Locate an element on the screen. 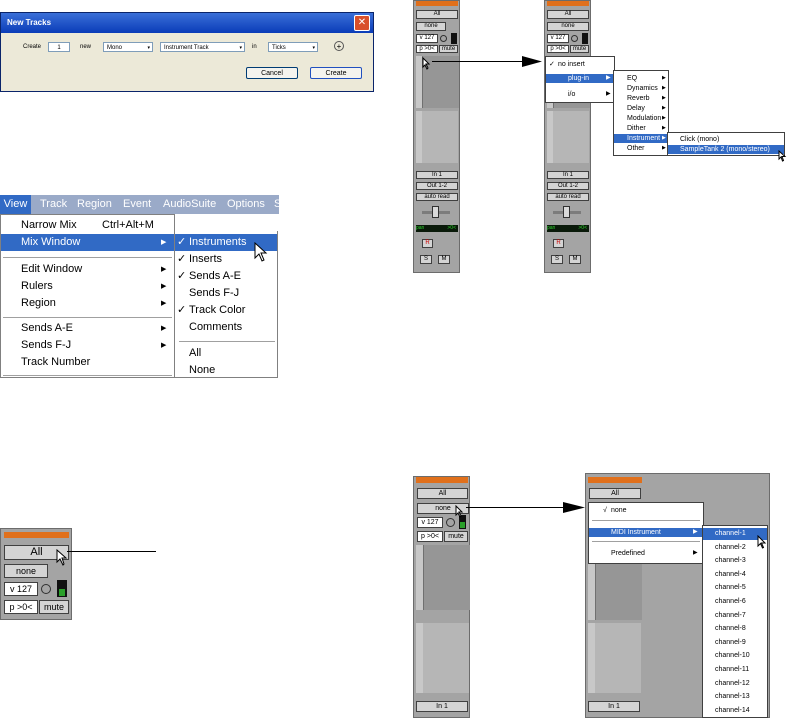 This screenshot has width=787, height=718. menu-item-click-mono: Click (mono) is located at coordinates (726, 139).